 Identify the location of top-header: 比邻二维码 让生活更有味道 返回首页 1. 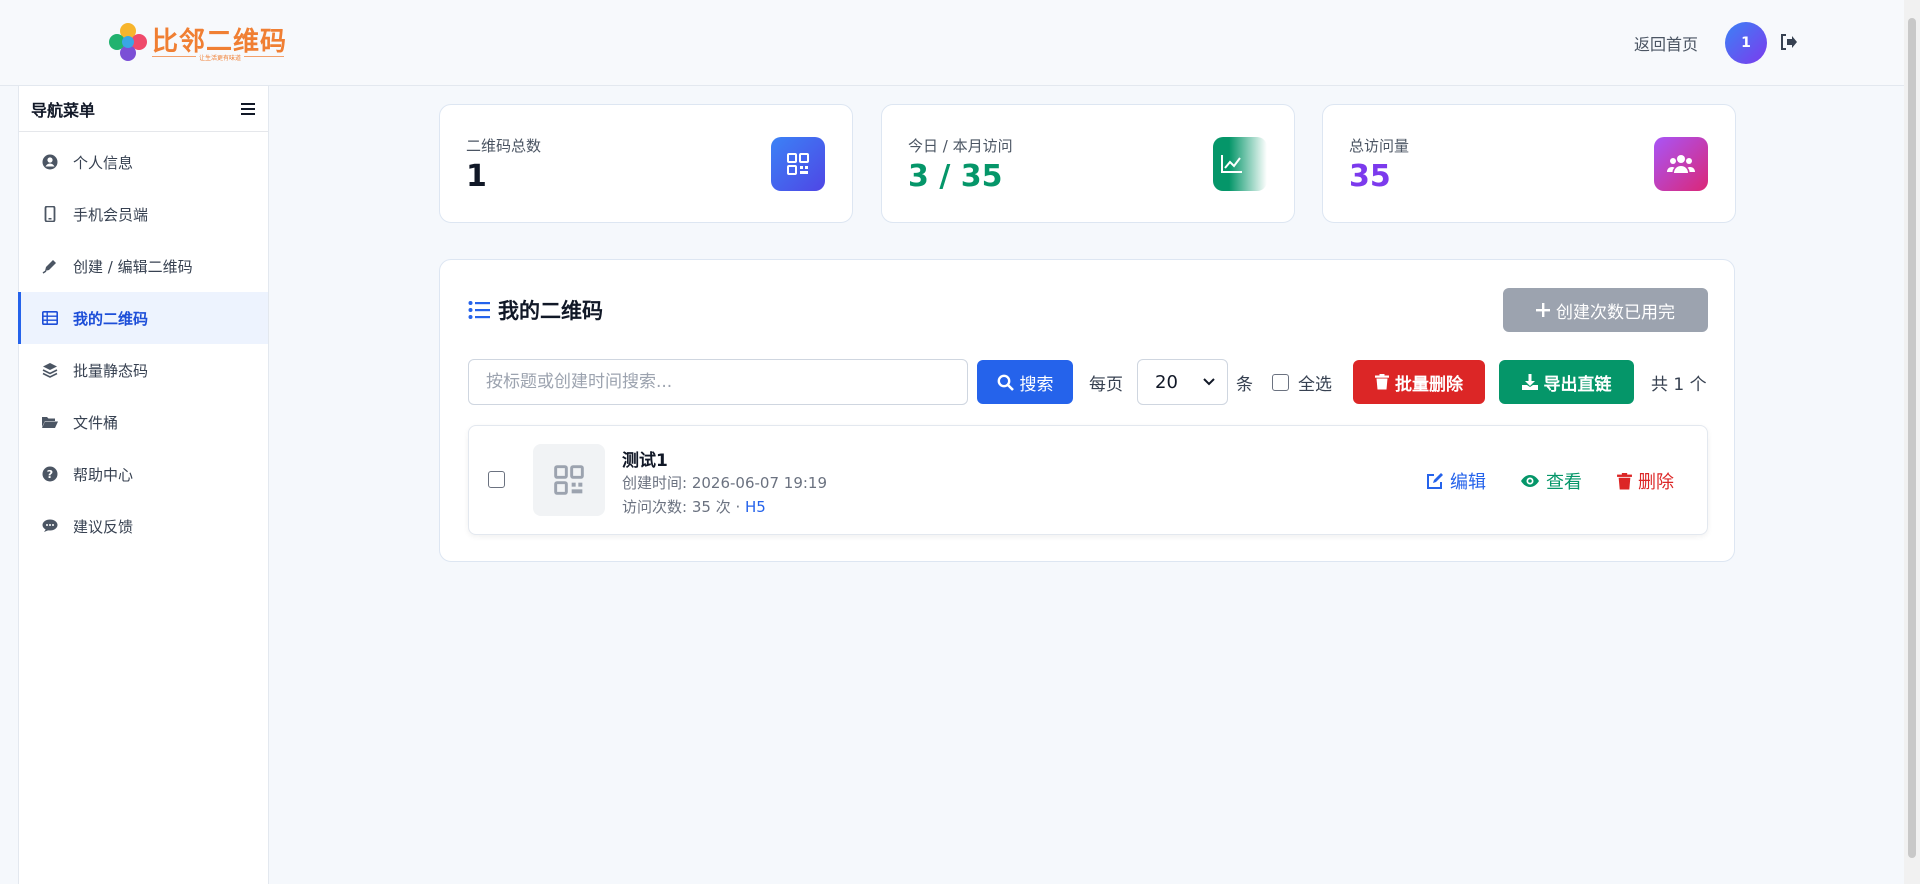
(952, 43).